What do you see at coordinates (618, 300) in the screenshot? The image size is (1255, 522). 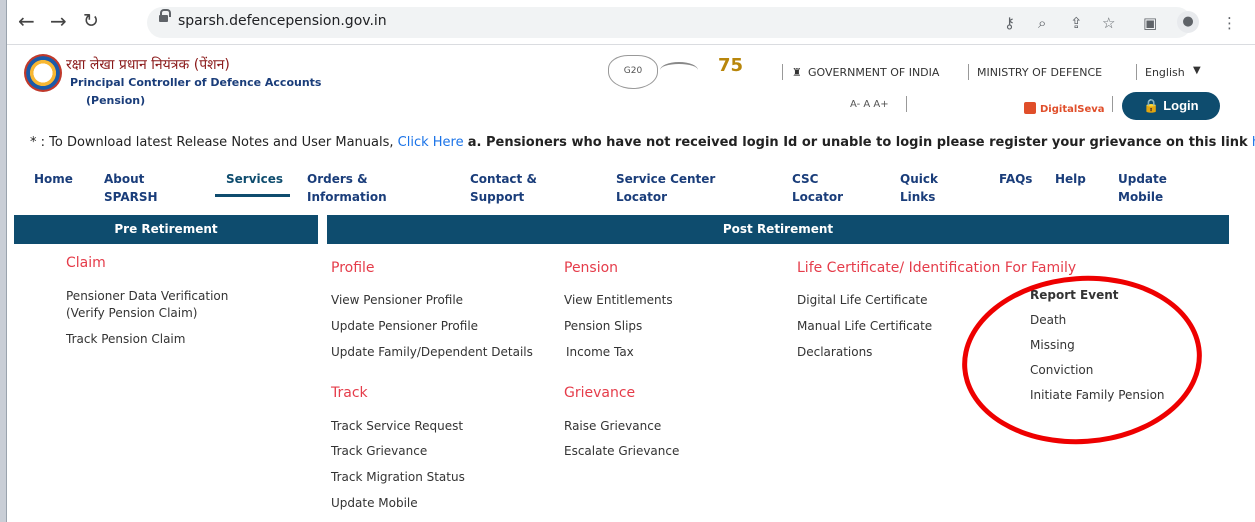 I see `menu-item-view-entitlements: View Entitlements` at bounding box center [618, 300].